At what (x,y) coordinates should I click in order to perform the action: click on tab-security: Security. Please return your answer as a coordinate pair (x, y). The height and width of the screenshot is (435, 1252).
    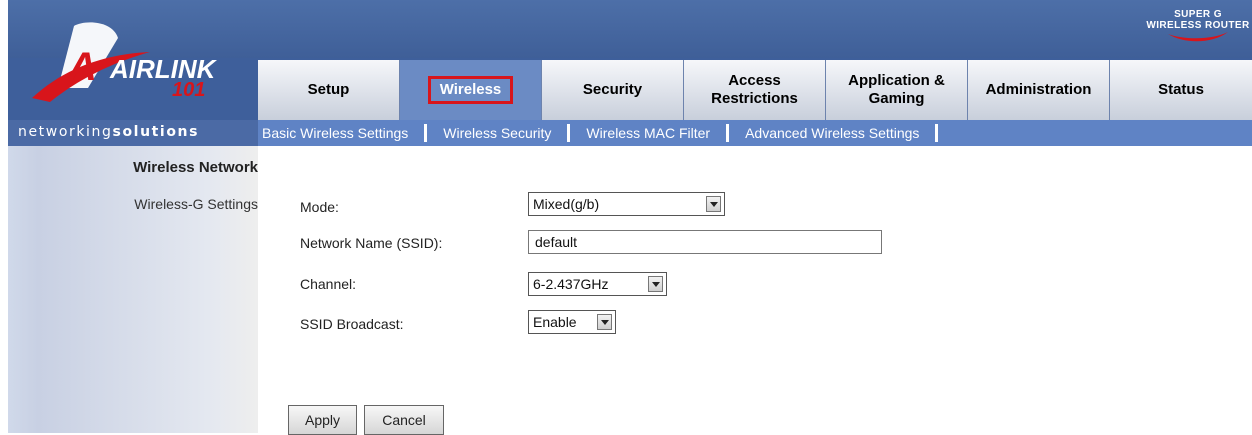
    Looking at the image, I should click on (613, 90).